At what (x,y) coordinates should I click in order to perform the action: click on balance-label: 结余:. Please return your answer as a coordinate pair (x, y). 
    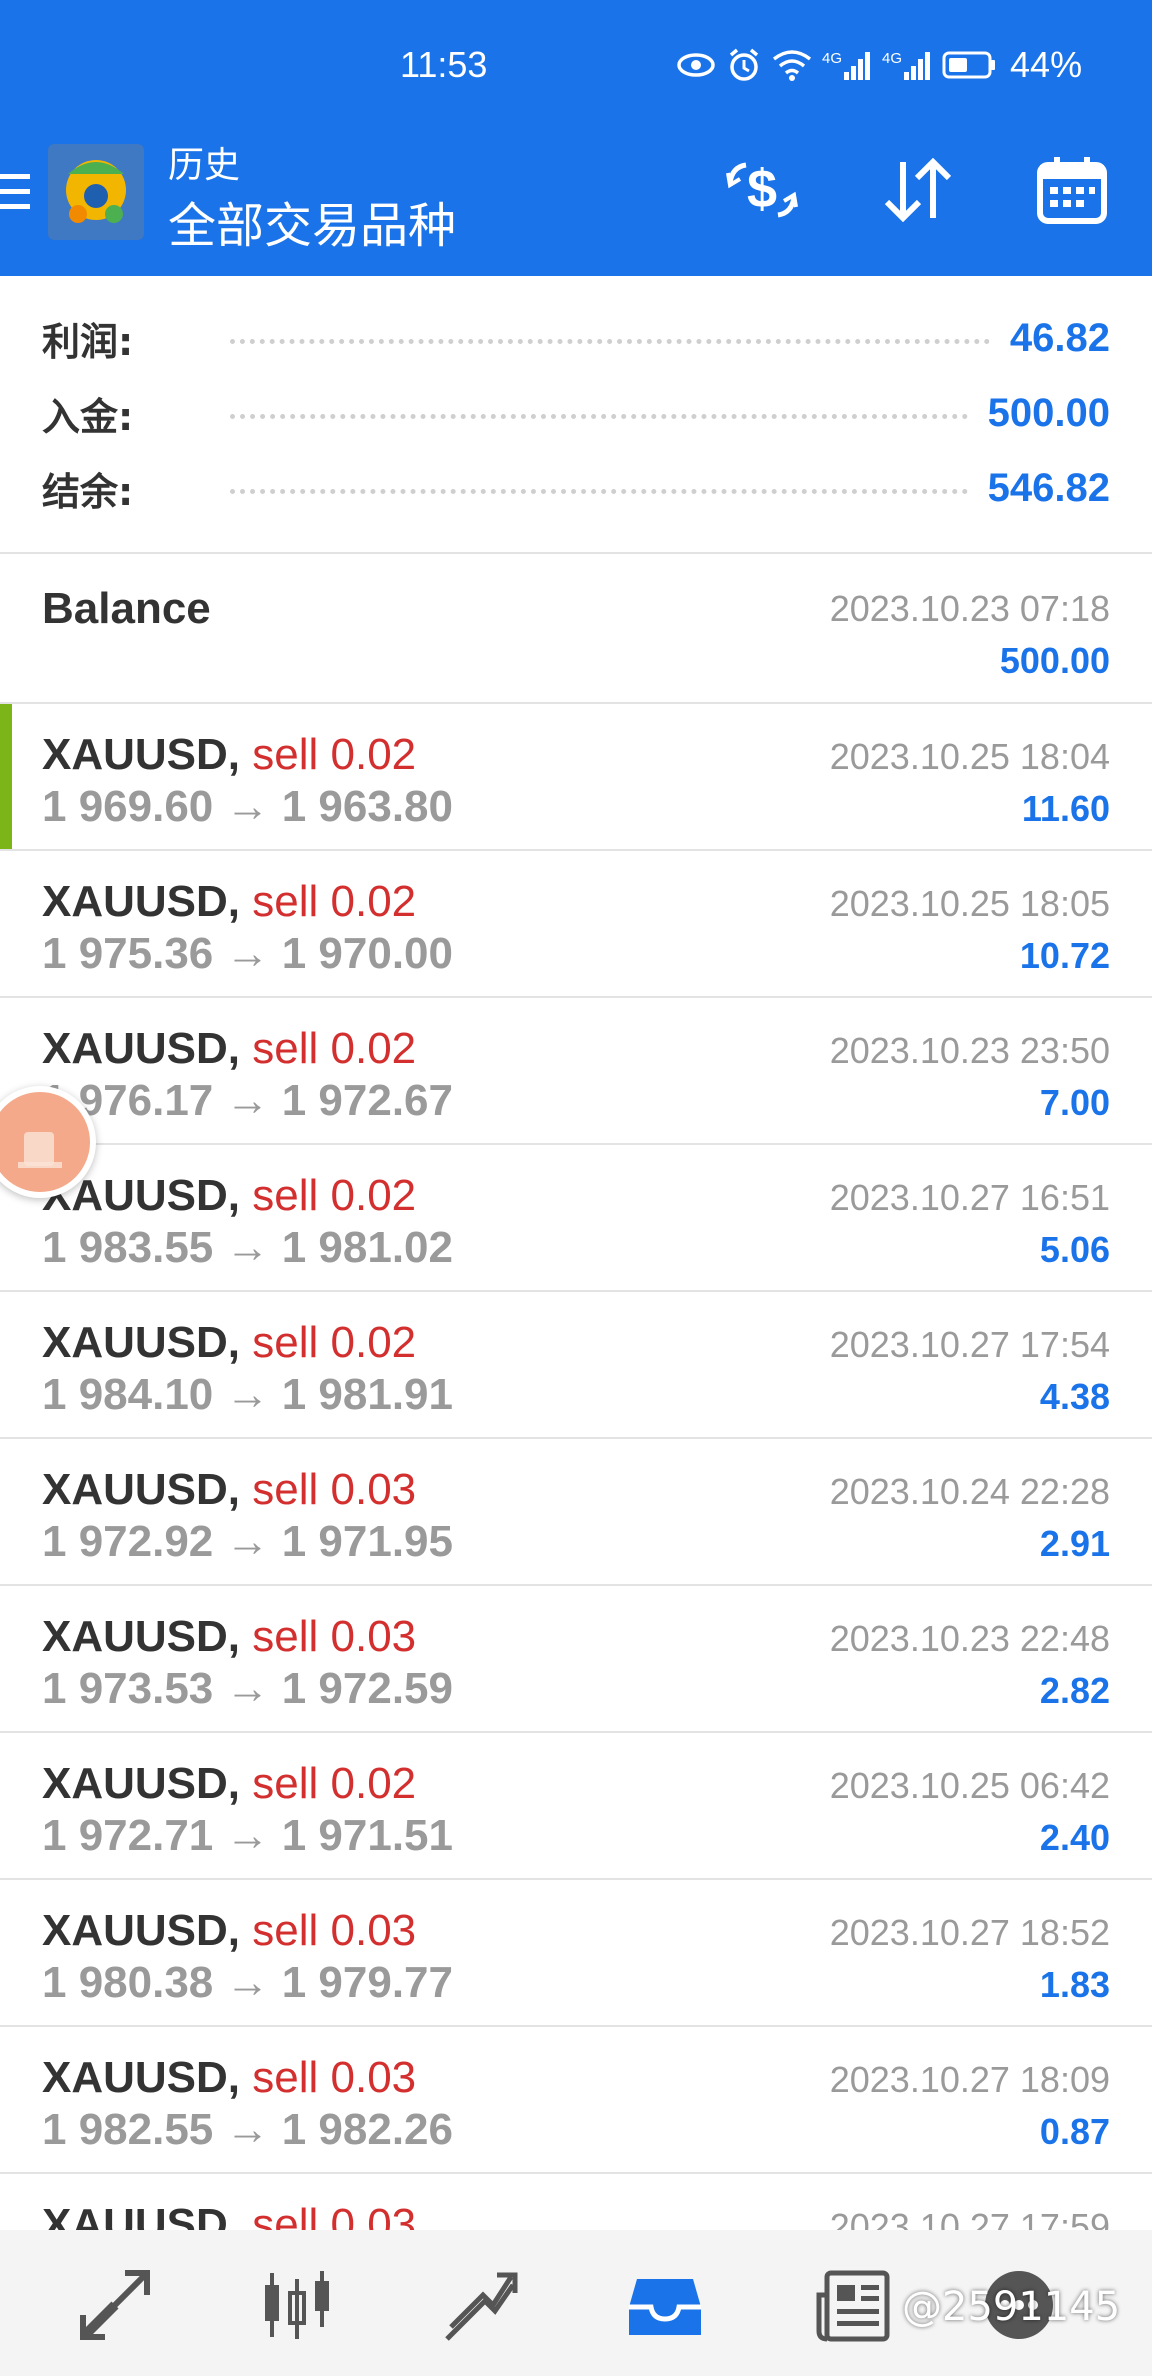
    Looking at the image, I should click on (88, 491).